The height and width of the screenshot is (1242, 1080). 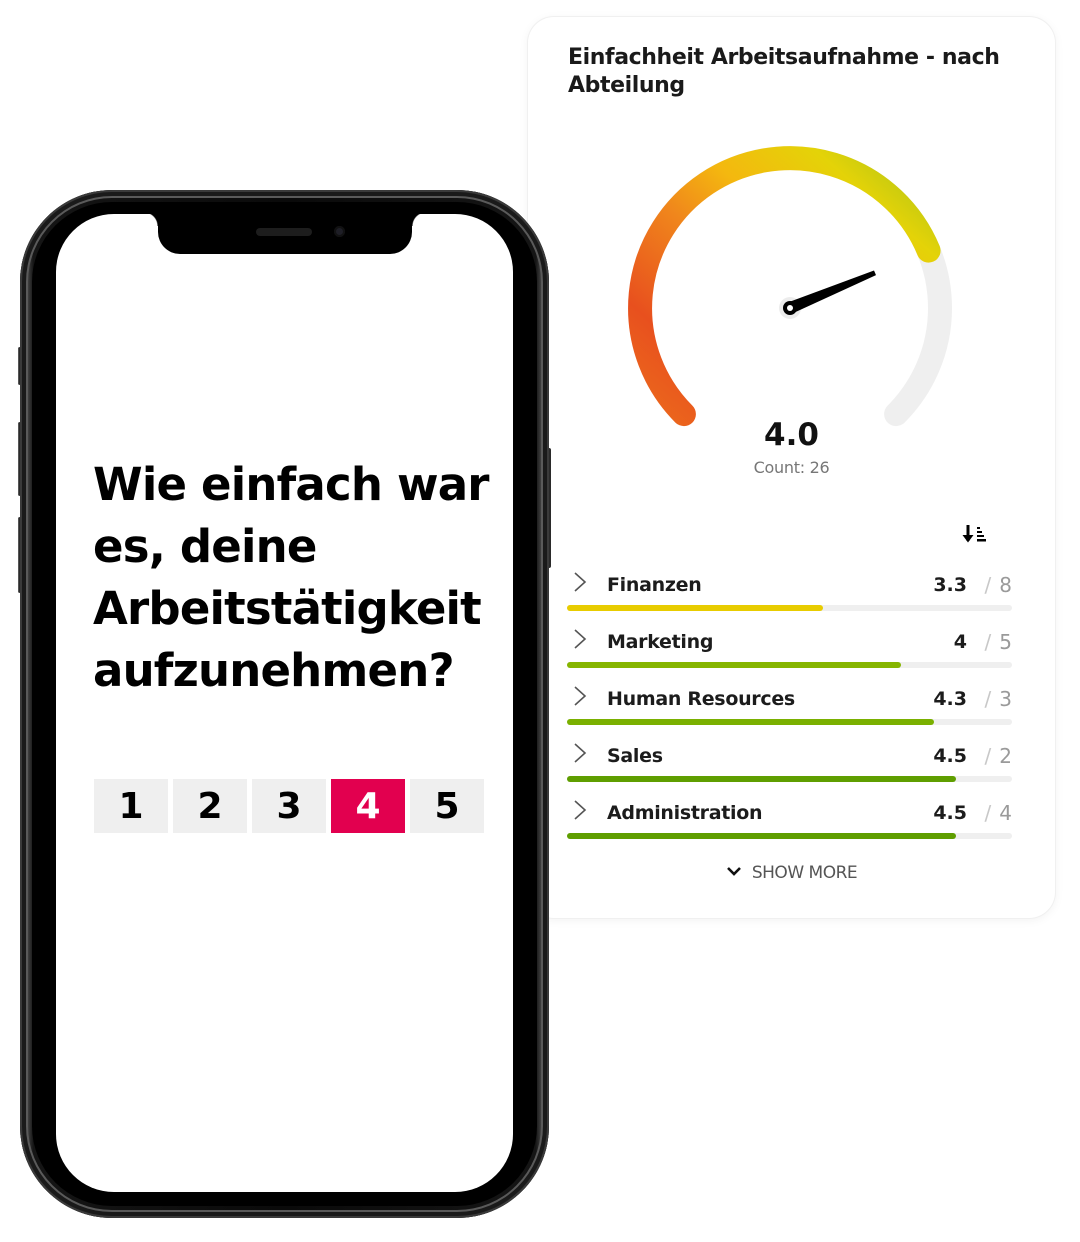 What do you see at coordinates (447, 806) in the screenshot?
I see `rating-option-5: 5` at bounding box center [447, 806].